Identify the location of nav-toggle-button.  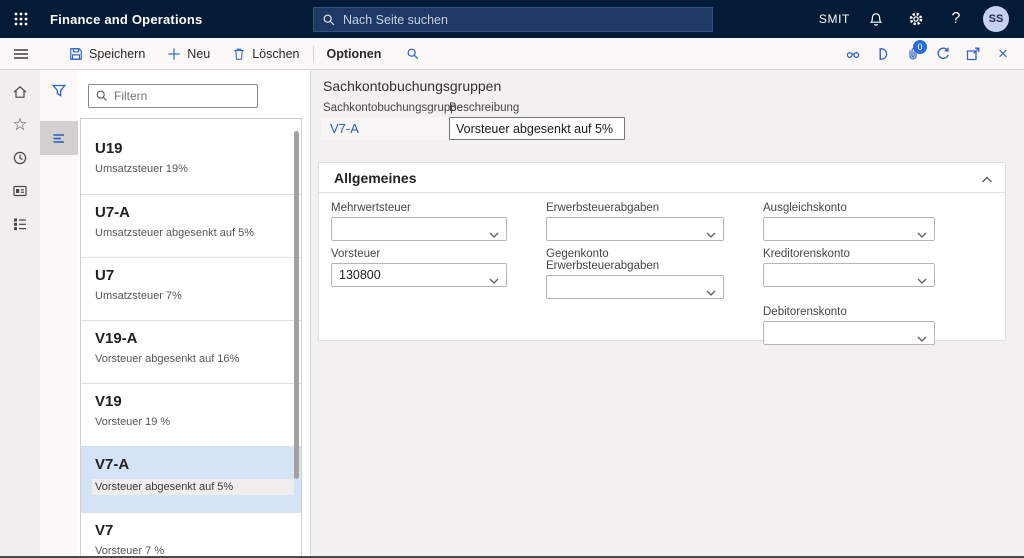
(21, 54).